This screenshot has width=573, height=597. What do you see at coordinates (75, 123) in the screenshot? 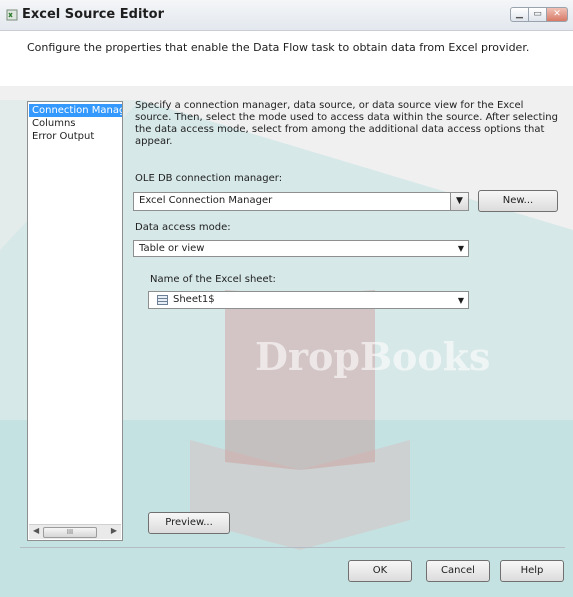
I see `nav-item-columns: Columns` at bounding box center [75, 123].